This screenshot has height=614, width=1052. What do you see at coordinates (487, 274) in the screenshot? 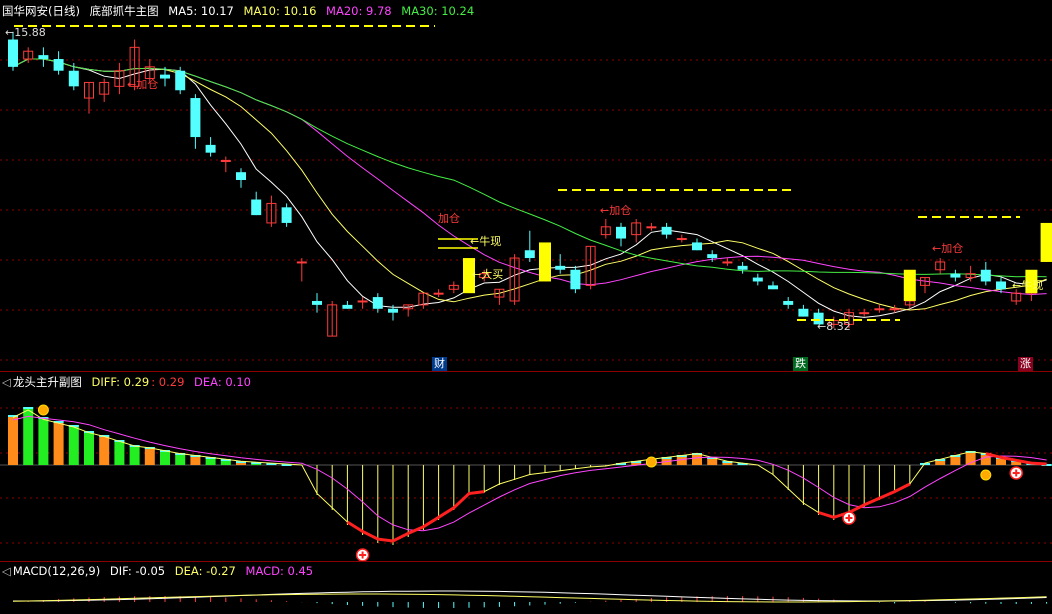
I see `damai-signal: ←大买` at bounding box center [487, 274].